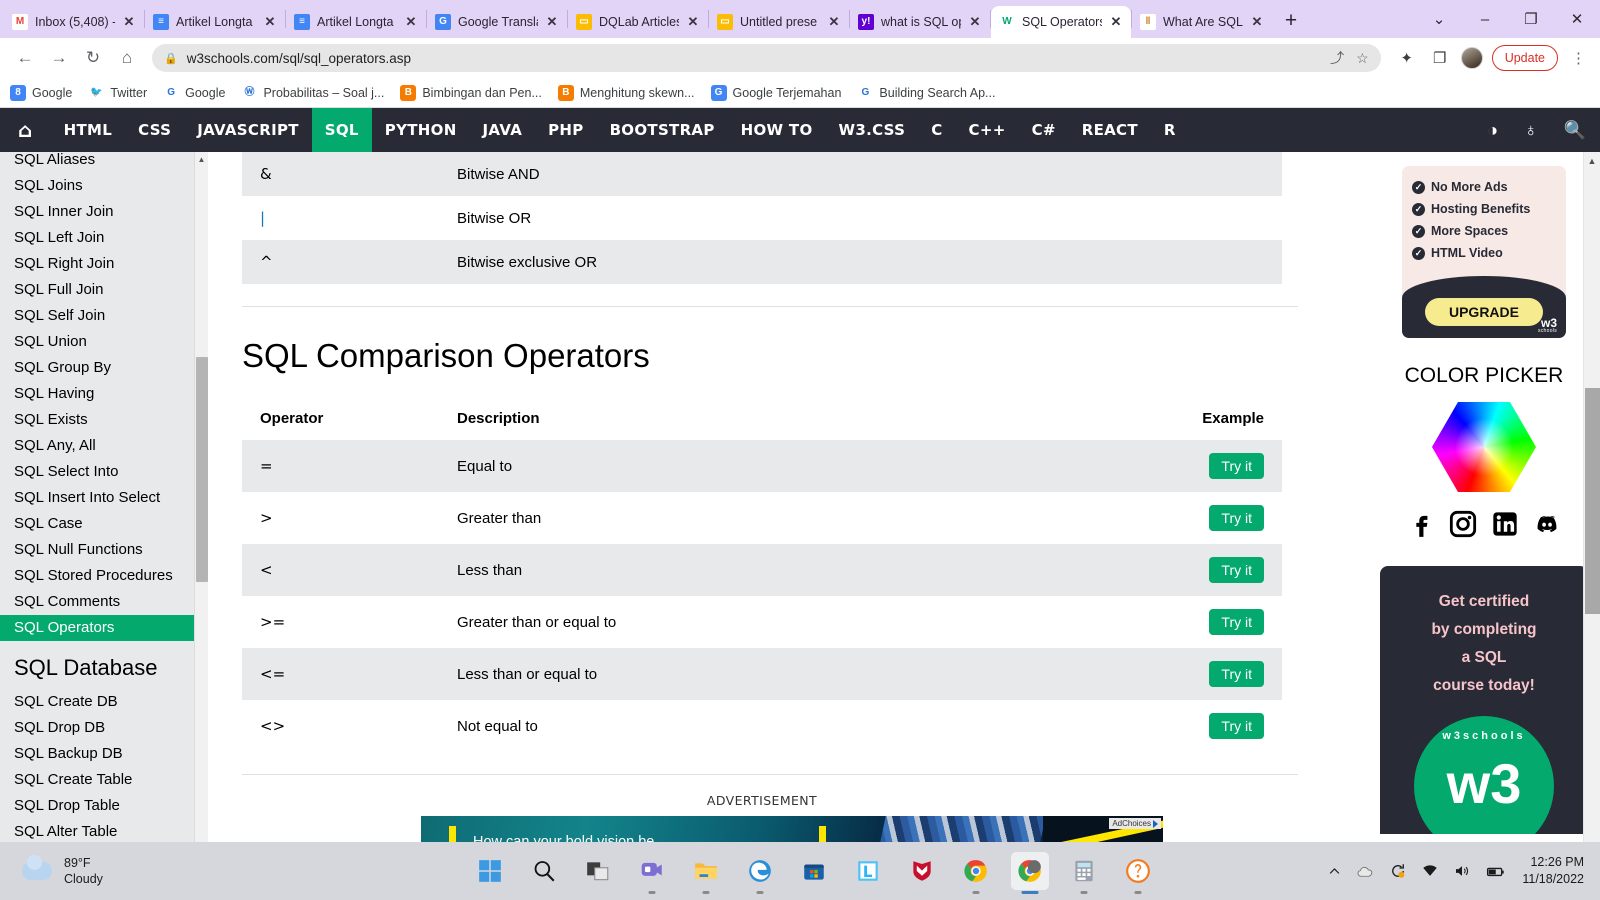  I want to click on chrome-active-icon, so click(1029, 873).